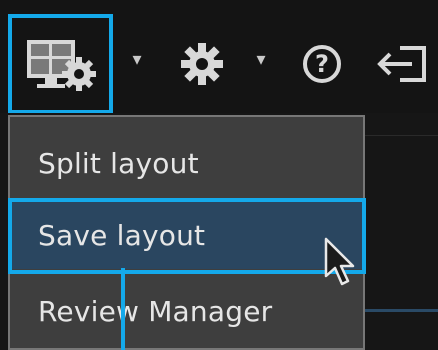 The width and height of the screenshot is (438, 350). I want to click on menu-item-label: Save layout, so click(122, 235).